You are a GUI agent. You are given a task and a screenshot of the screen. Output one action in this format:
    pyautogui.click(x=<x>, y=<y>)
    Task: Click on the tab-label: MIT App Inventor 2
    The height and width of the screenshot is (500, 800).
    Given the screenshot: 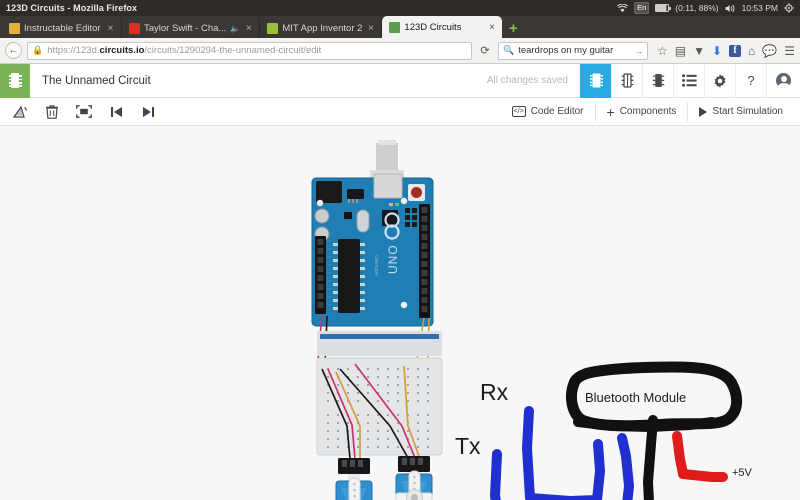 What is the action you would take?
    pyautogui.click(x=322, y=28)
    